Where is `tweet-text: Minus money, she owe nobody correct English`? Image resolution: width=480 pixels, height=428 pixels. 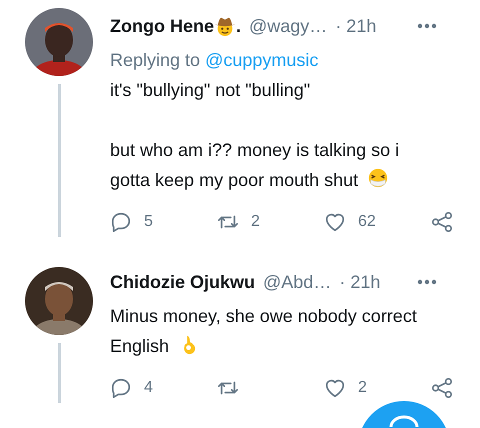 tweet-text: Minus money, she owe nobody correct English is located at coordinates (264, 331).